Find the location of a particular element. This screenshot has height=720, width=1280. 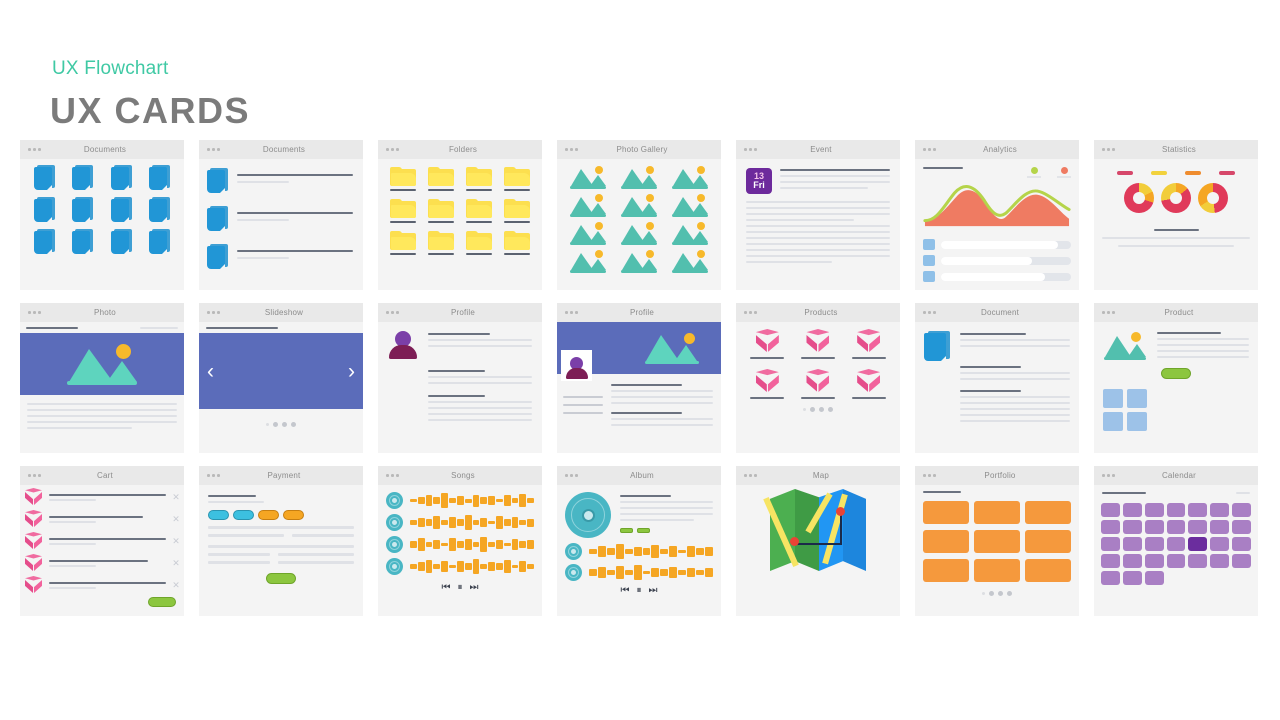

portfolio-pagination is located at coordinates (997, 593).